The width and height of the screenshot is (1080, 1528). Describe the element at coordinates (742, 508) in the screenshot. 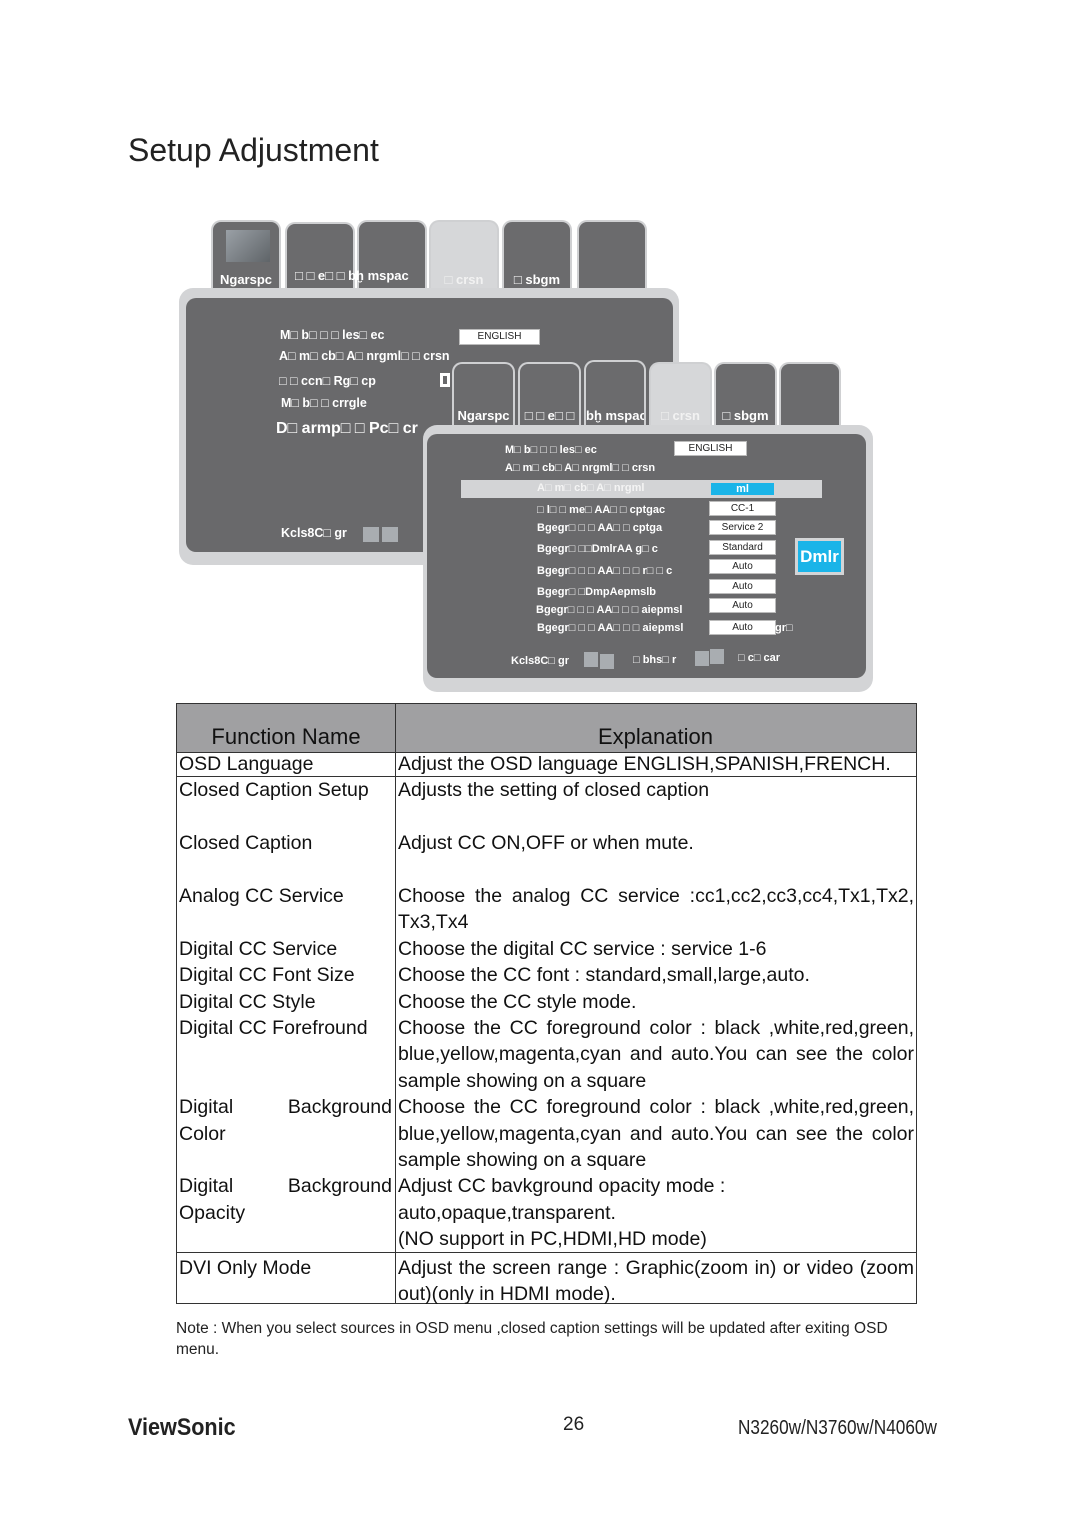

I see `osd-value: CC-1` at that location.